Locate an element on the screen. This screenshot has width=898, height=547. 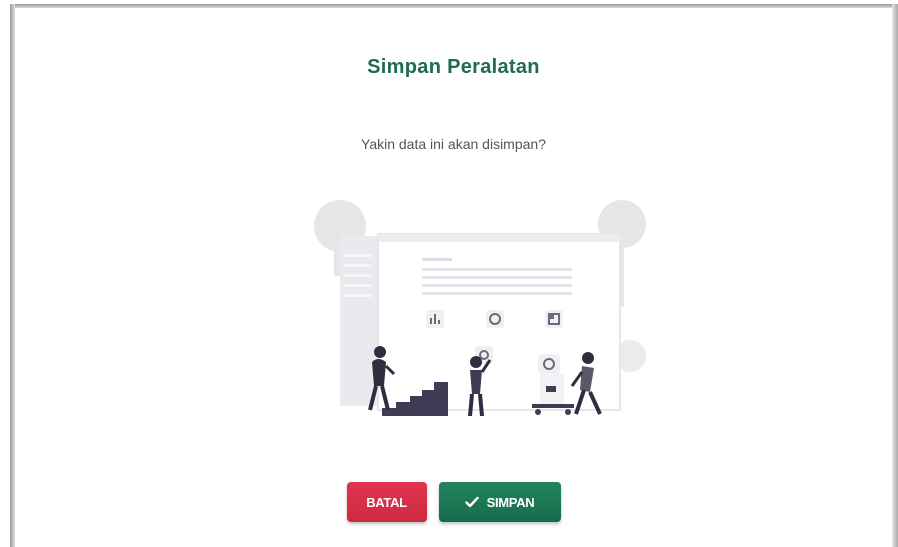
save-button-label: SIMPAN is located at coordinates (510, 502).